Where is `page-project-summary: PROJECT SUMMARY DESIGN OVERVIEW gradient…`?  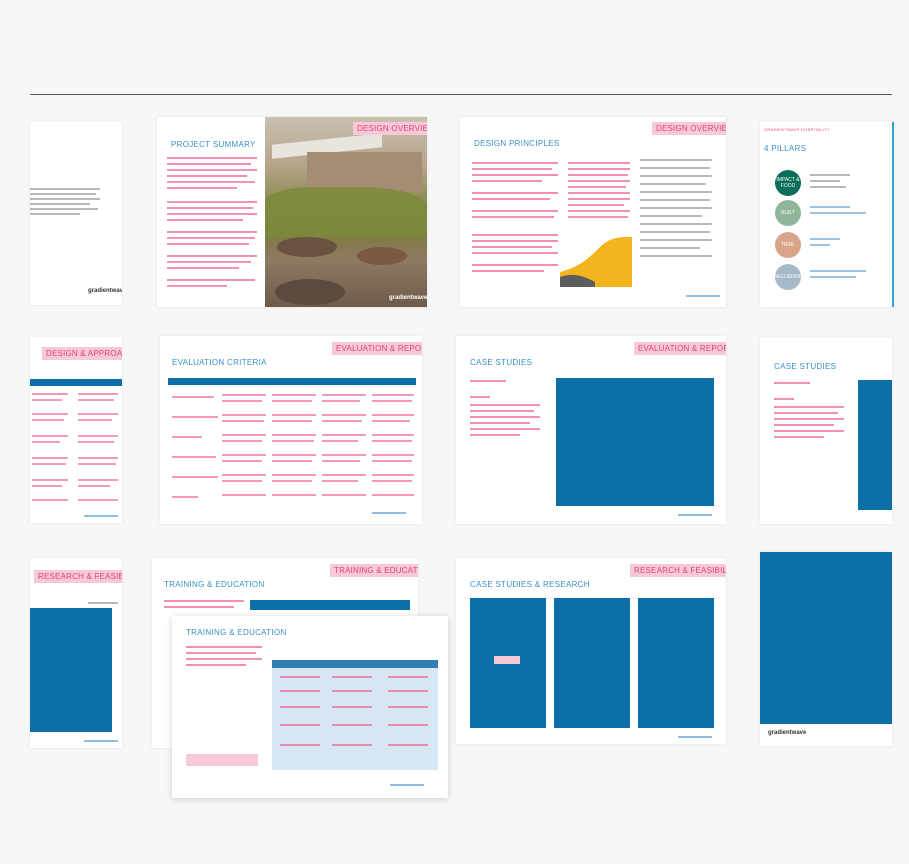
page-project-summary: PROJECT SUMMARY DESIGN OVERVIEW gradient… is located at coordinates (292, 212).